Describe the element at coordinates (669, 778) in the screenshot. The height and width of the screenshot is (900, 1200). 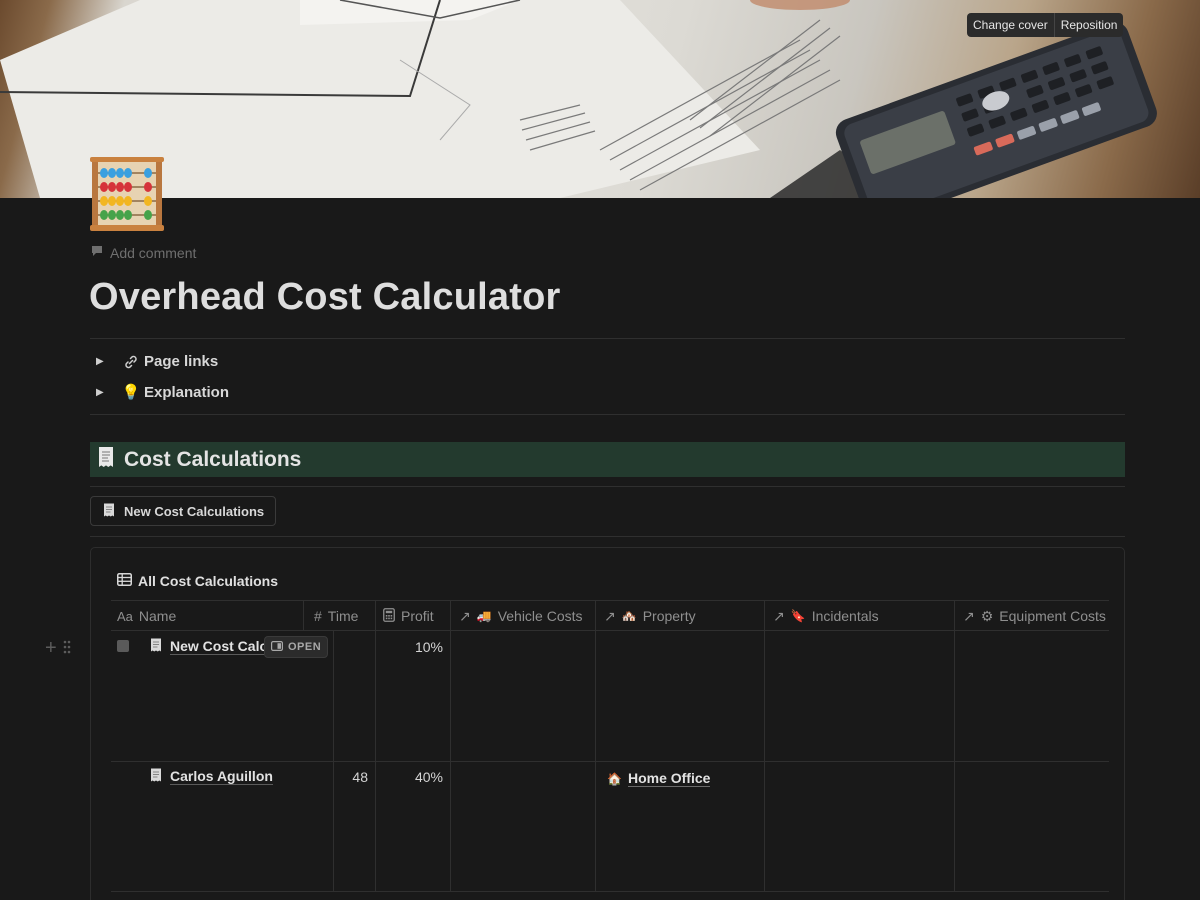
I see `relation-label: Home Office` at that location.